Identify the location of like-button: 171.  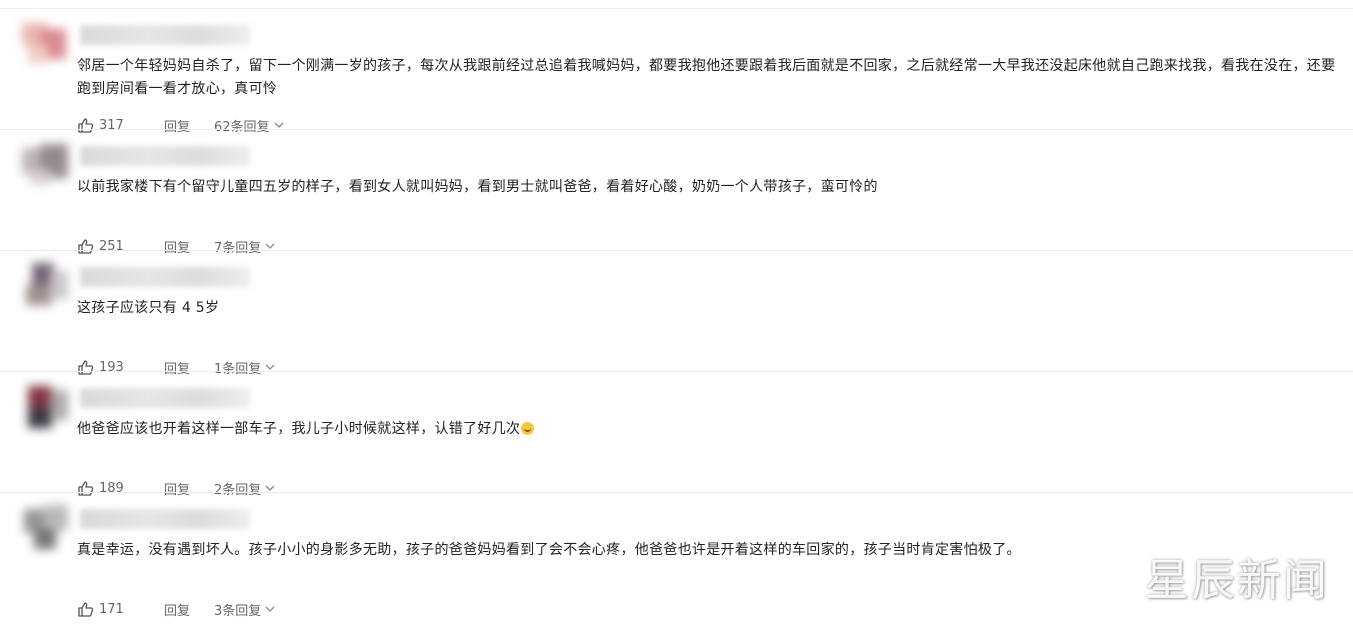
(121, 609).